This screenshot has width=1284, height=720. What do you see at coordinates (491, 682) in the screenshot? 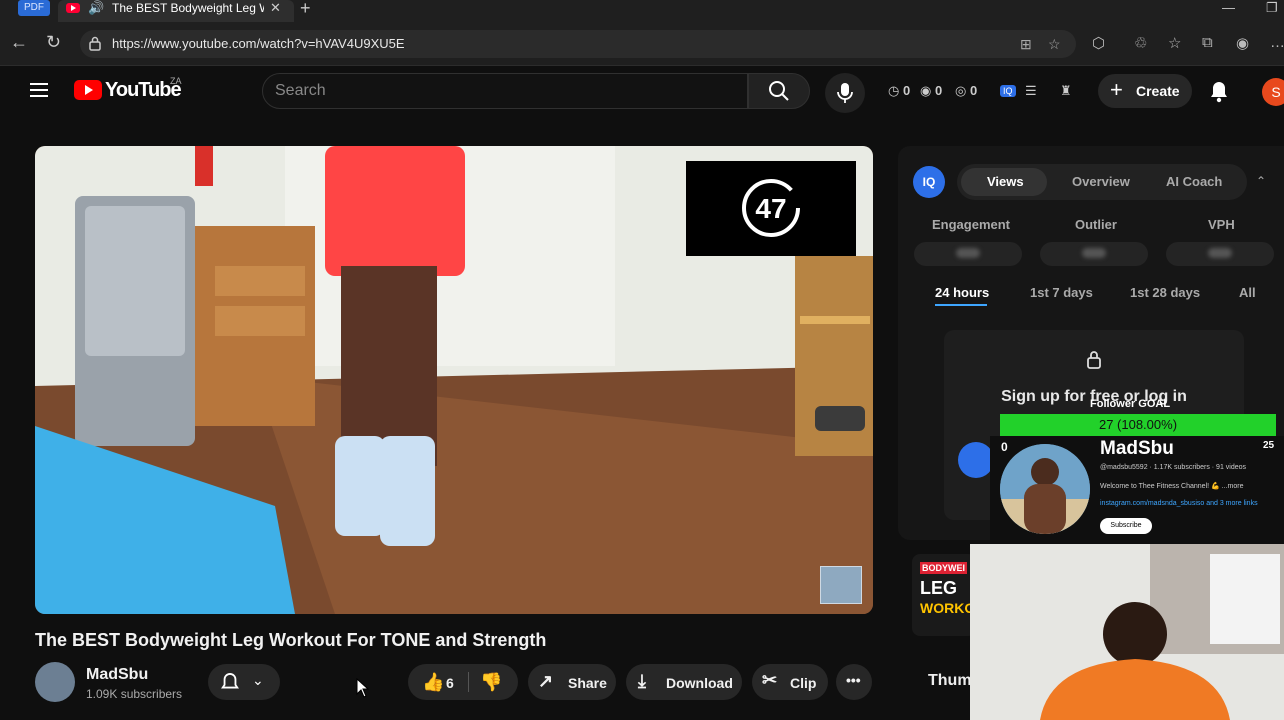
I see `dislike-icon: 👎` at bounding box center [491, 682].